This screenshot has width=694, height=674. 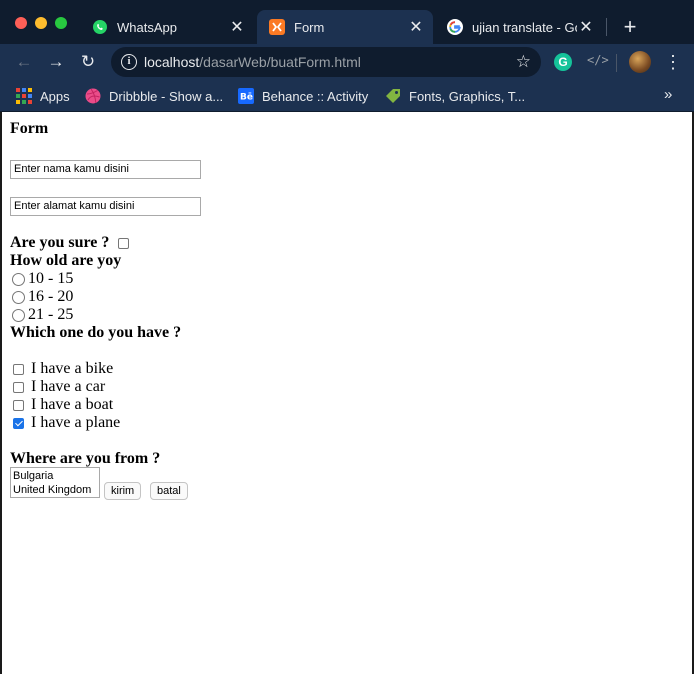 I want to click on url-host: localhost, so click(x=172, y=62).